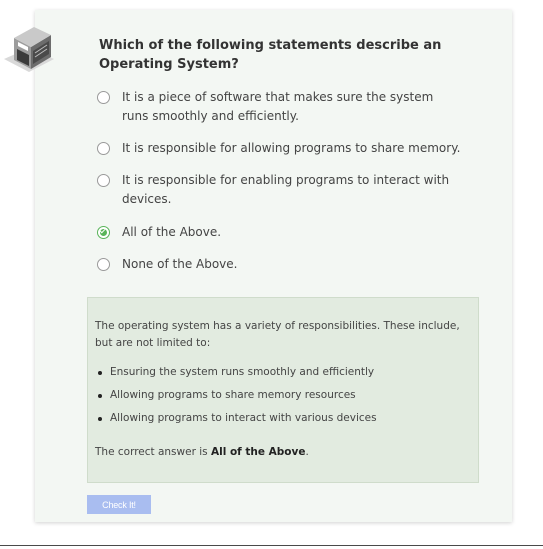 This screenshot has width=543, height=549. What do you see at coordinates (287, 232) in the screenshot?
I see `option-all-of-the-above: All of the Above.` at bounding box center [287, 232].